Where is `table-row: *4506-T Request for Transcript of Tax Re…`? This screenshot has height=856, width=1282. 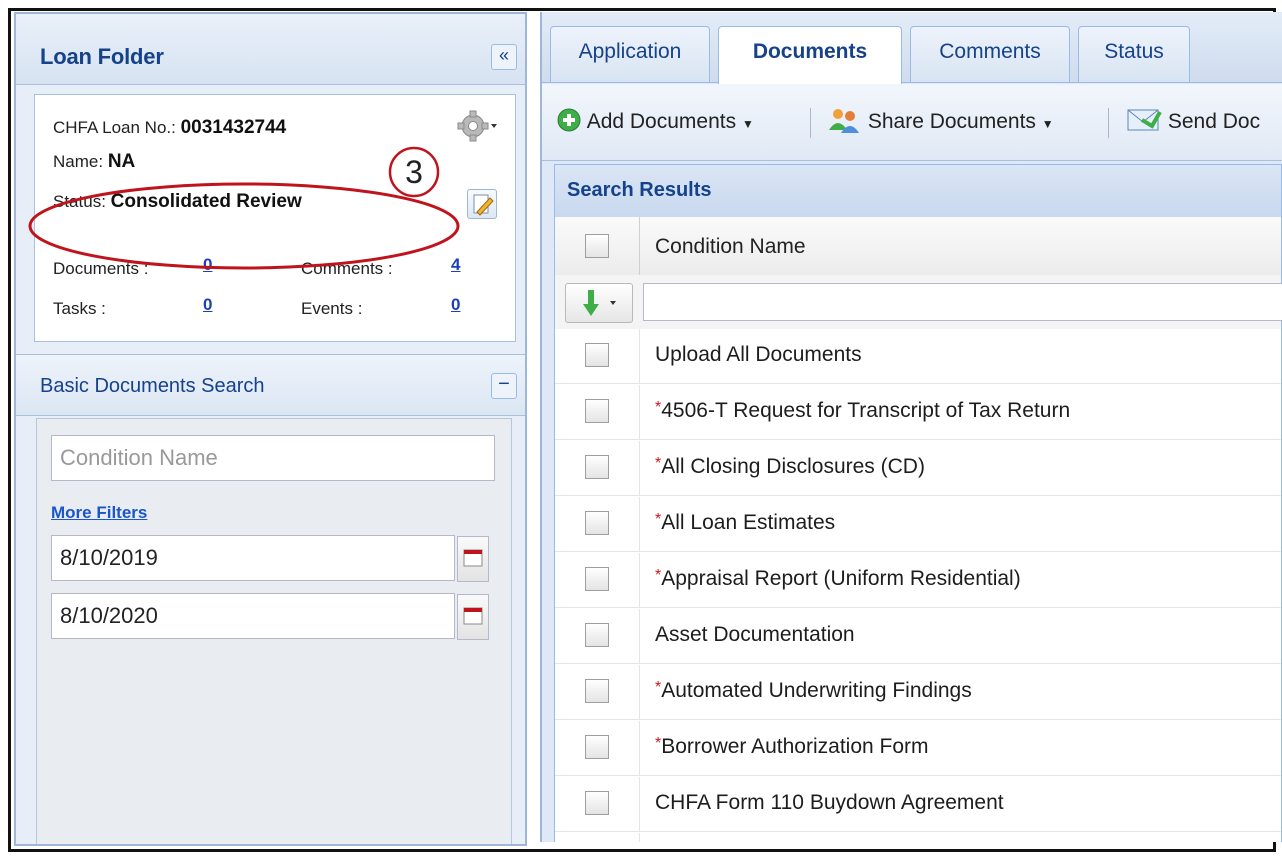
table-row: *4506-T Request for Transcript of Tax Re… is located at coordinates (918, 412).